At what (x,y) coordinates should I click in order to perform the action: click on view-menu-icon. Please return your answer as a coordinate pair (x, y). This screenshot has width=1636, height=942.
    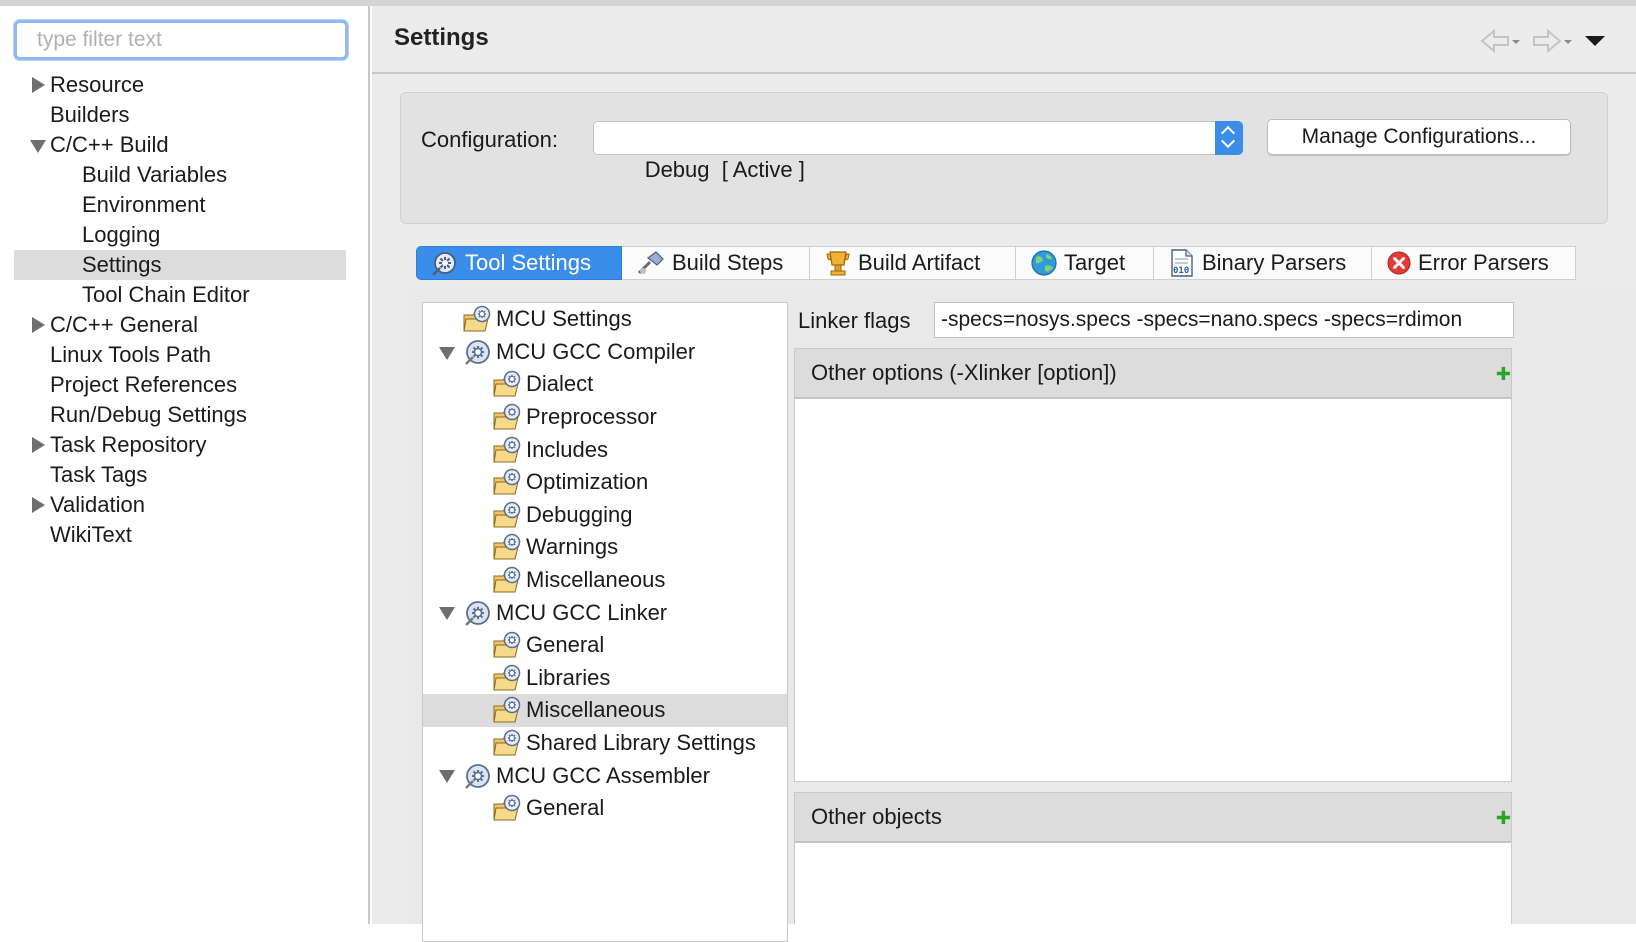
    Looking at the image, I should click on (1595, 41).